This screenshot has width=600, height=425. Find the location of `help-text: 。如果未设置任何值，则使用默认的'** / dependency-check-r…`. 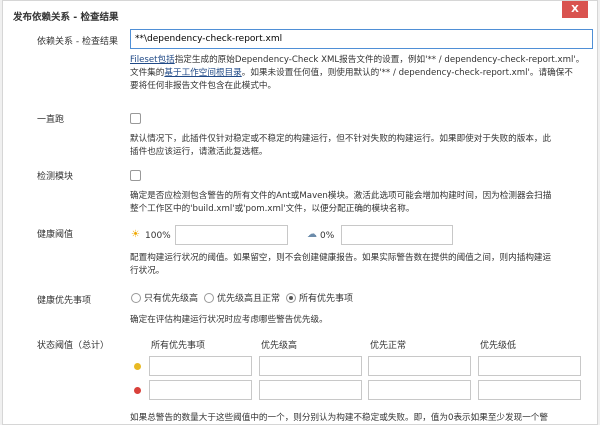

help-text: 。如果未设置任何值，则使用默认的'** / dependency-check-r… is located at coordinates (407, 73).